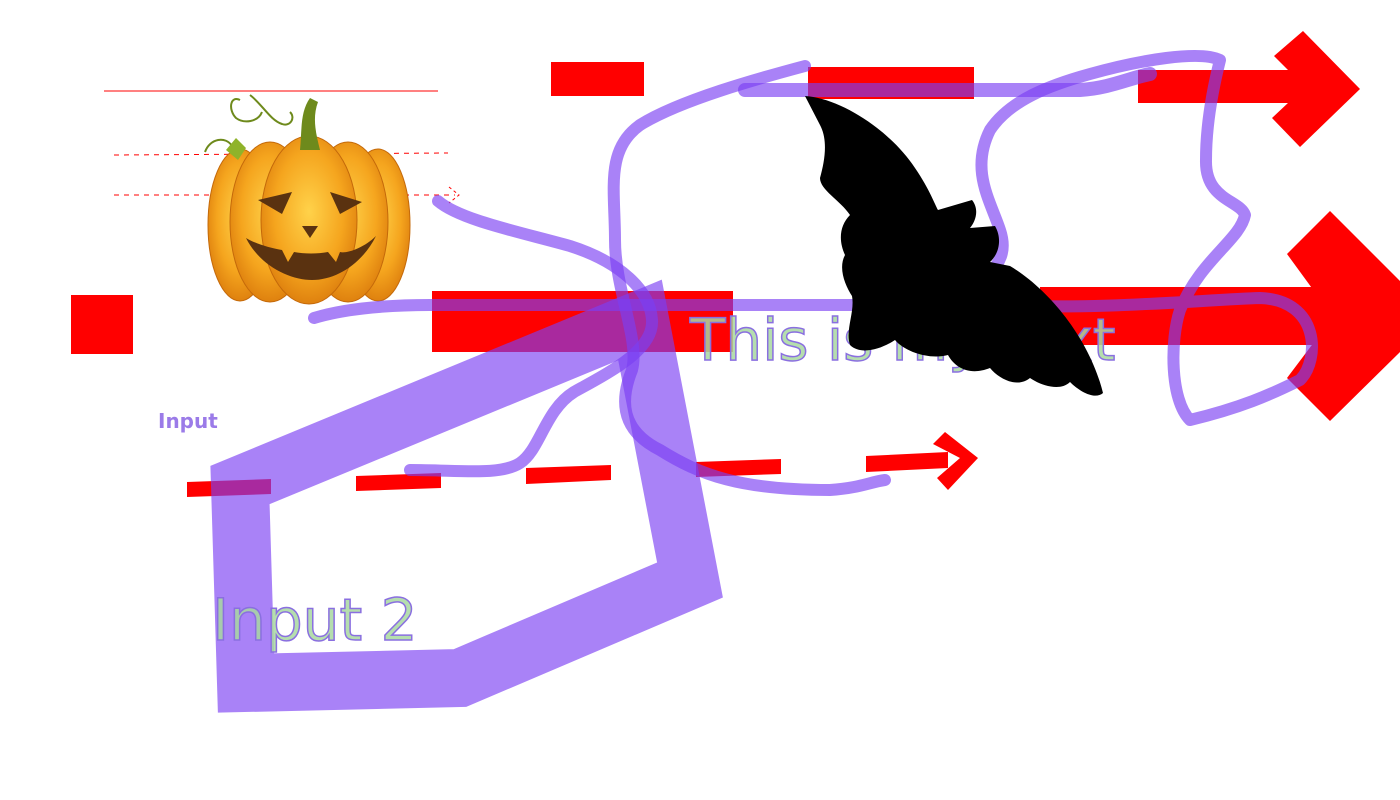 This screenshot has height=800, width=1400. What do you see at coordinates (102, 324) in the screenshot?
I see `red-square` at bounding box center [102, 324].